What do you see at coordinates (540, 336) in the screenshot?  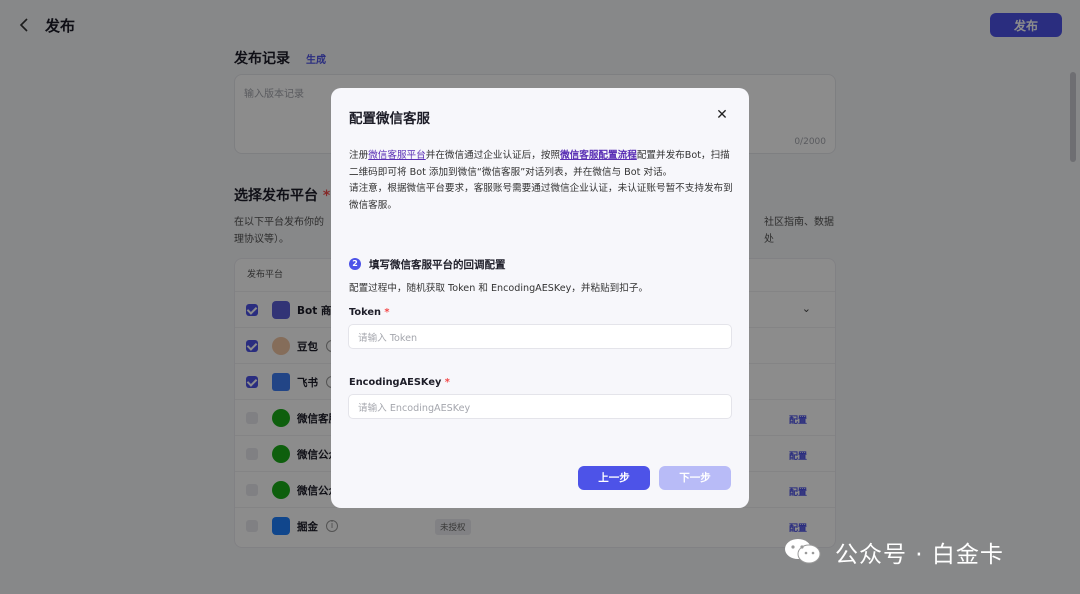 I see `token-input: 请输入 Token` at bounding box center [540, 336].